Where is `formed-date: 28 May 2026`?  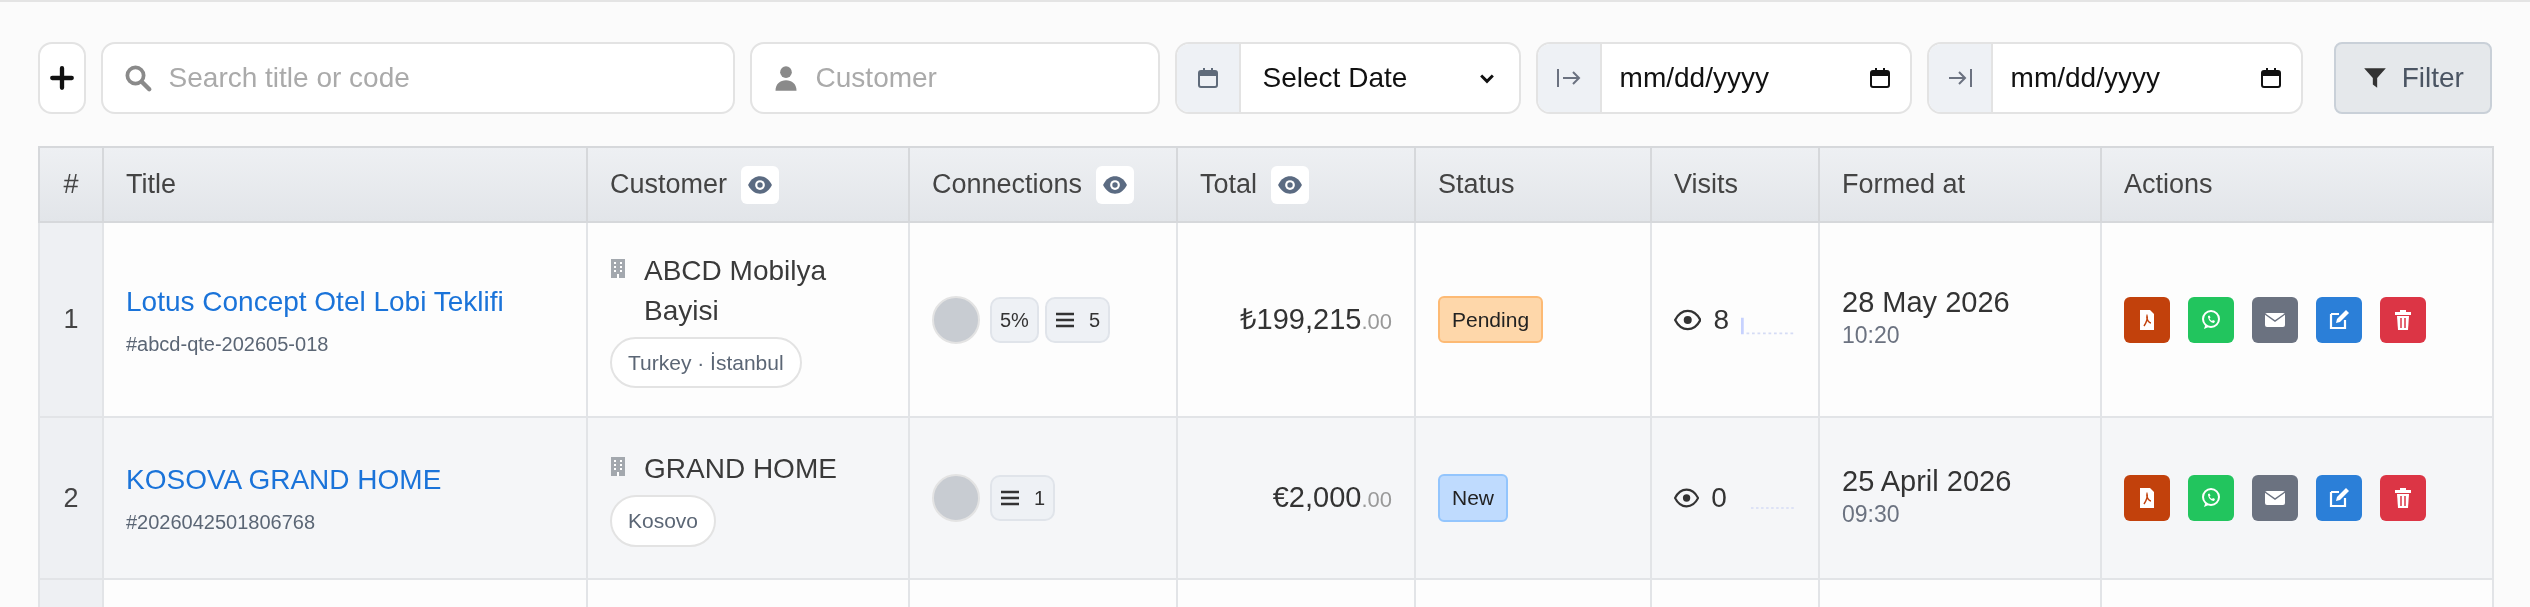
formed-date: 28 May 2026 is located at coordinates (1926, 302).